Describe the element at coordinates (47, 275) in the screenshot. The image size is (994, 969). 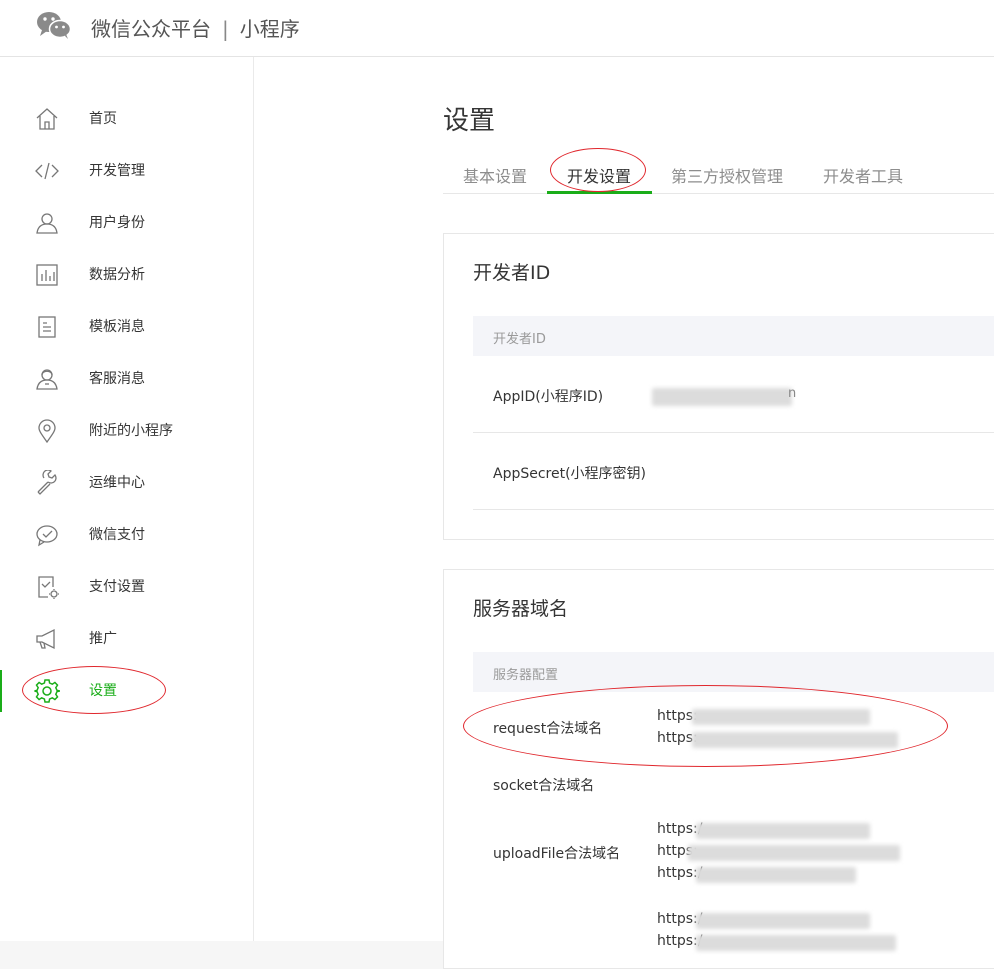
I see `bar-chart-icon` at that location.